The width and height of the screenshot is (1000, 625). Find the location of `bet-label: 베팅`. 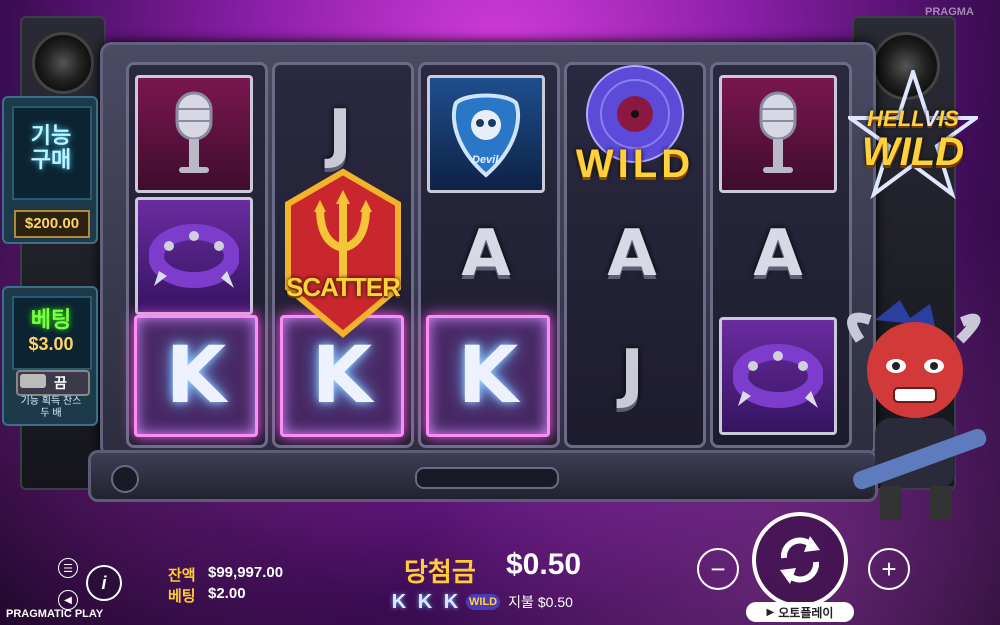

bet-label: 베팅 is located at coordinates (182, 596).